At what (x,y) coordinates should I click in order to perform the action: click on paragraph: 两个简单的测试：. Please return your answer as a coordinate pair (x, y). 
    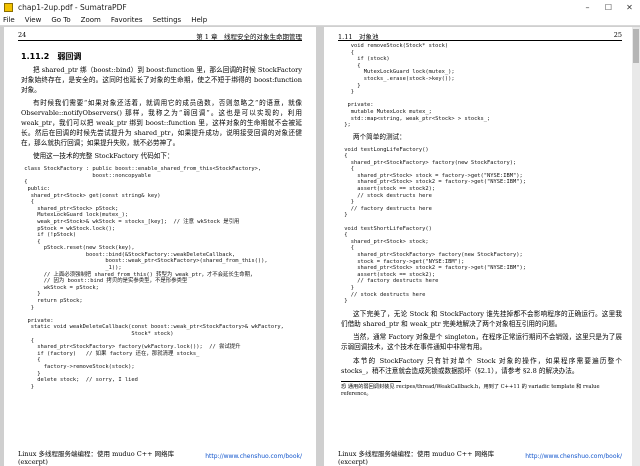
    Looking at the image, I should click on (379, 136).